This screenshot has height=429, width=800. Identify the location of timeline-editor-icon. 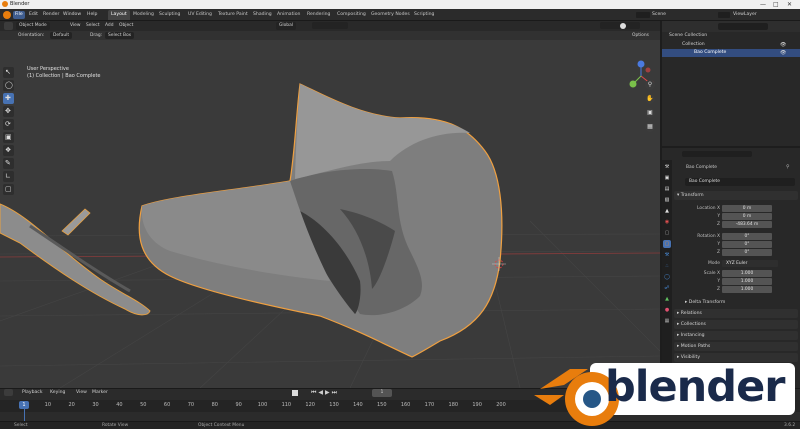
(8, 392).